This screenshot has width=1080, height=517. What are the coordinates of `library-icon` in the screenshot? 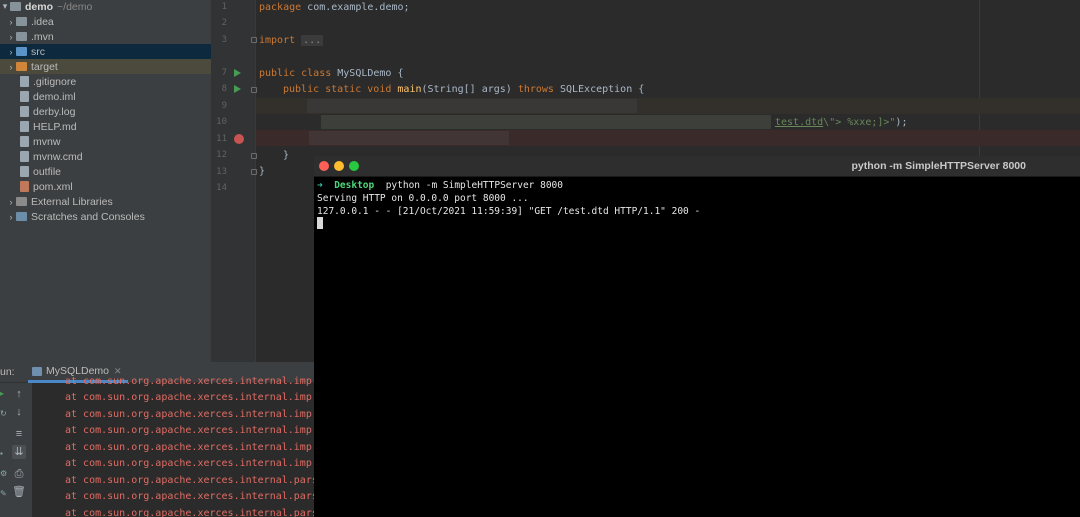 It's located at (21, 201).